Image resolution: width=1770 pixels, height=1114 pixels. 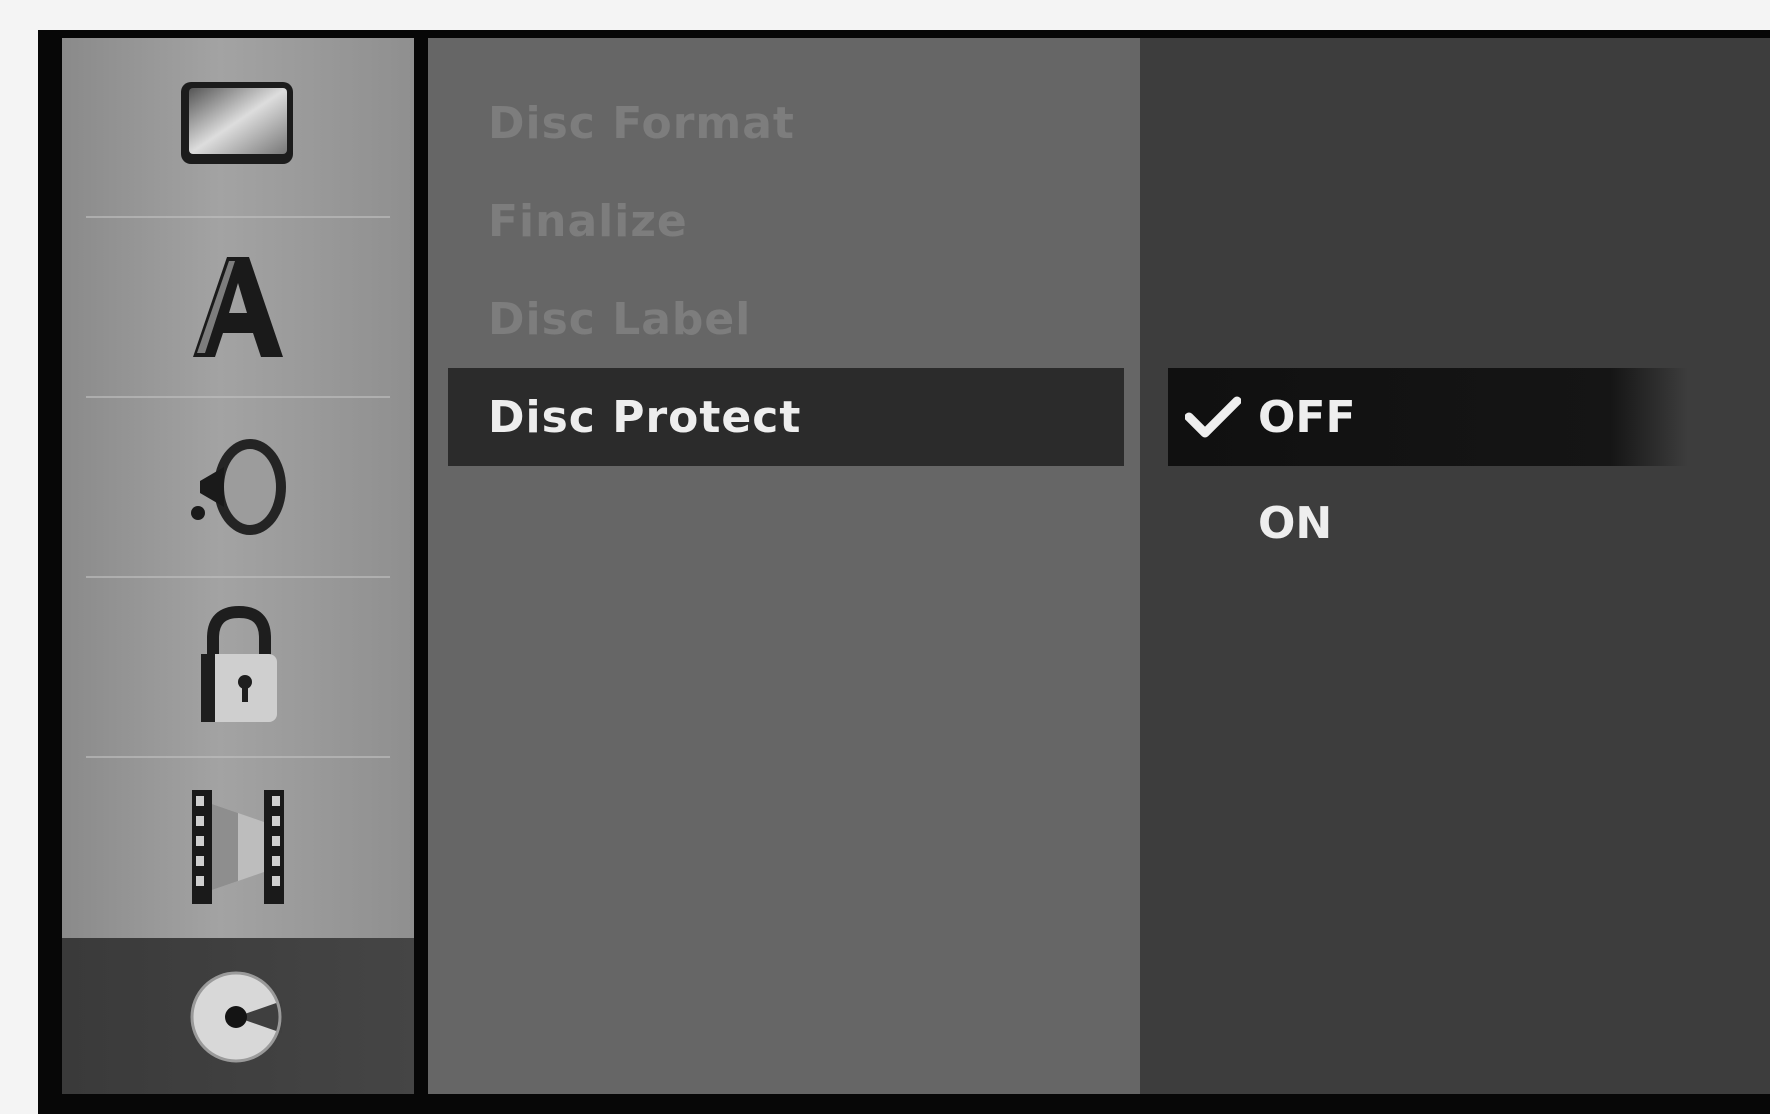 I want to click on sidebar-item-lock, so click(x=238, y=666).